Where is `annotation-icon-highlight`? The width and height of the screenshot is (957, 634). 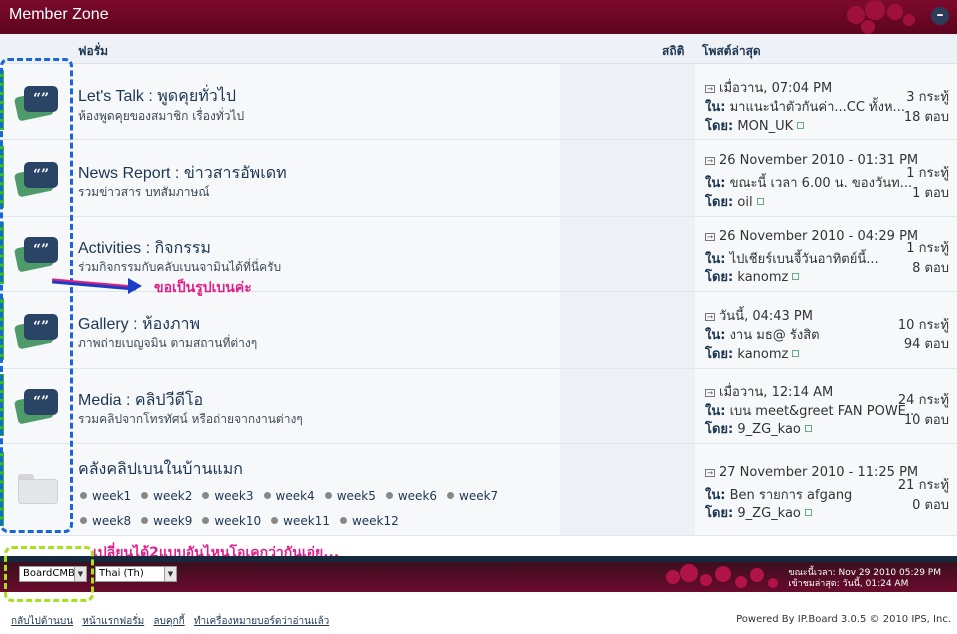 annotation-icon-highlight is located at coordinates (36, 295).